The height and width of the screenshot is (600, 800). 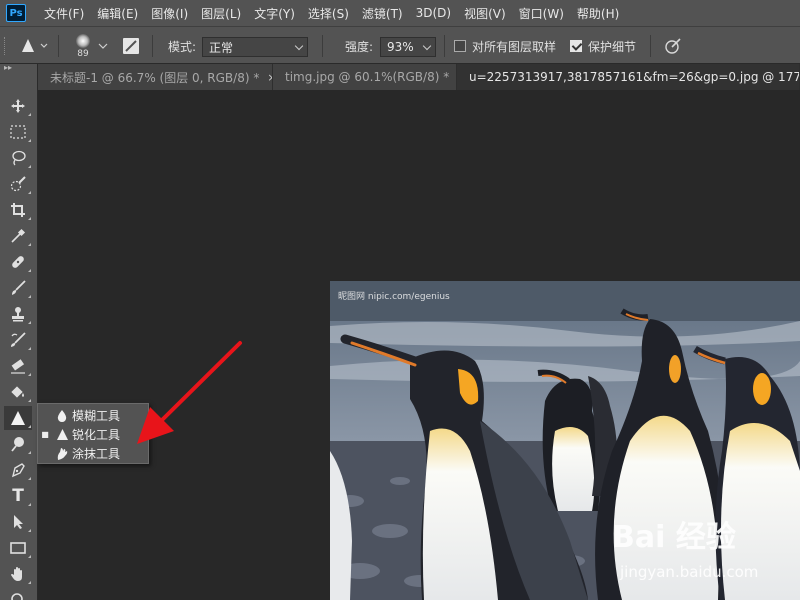 What do you see at coordinates (221, 47) in the screenshot?
I see `mode-value: 正常` at bounding box center [221, 47].